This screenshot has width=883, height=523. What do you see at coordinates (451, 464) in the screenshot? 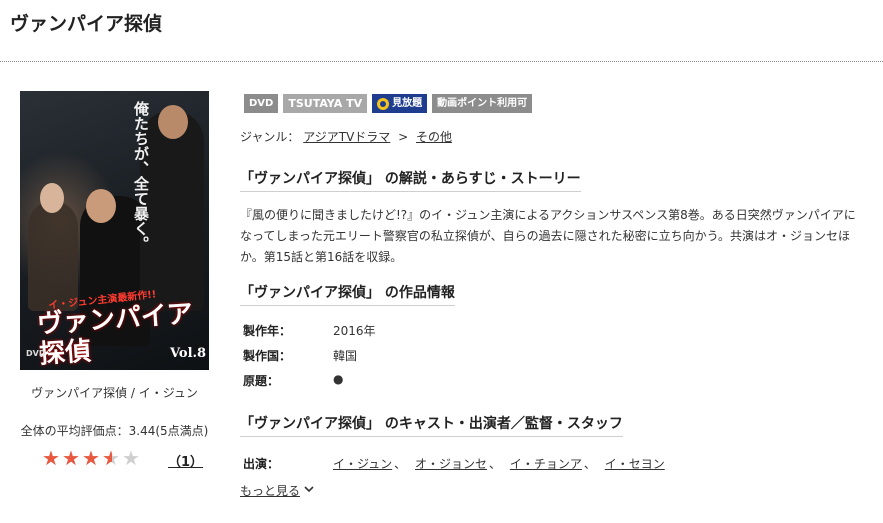
I see `cast-link-oh-jung-se: オ・ジョンセ` at bounding box center [451, 464].